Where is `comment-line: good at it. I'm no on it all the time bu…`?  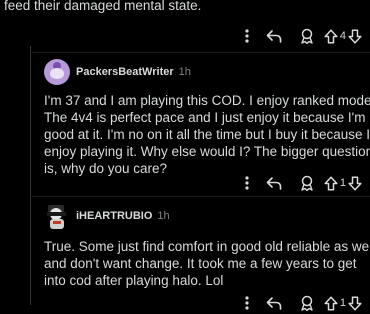 comment-line: good at it. I'm no on it all the time bu… is located at coordinates (207, 134).